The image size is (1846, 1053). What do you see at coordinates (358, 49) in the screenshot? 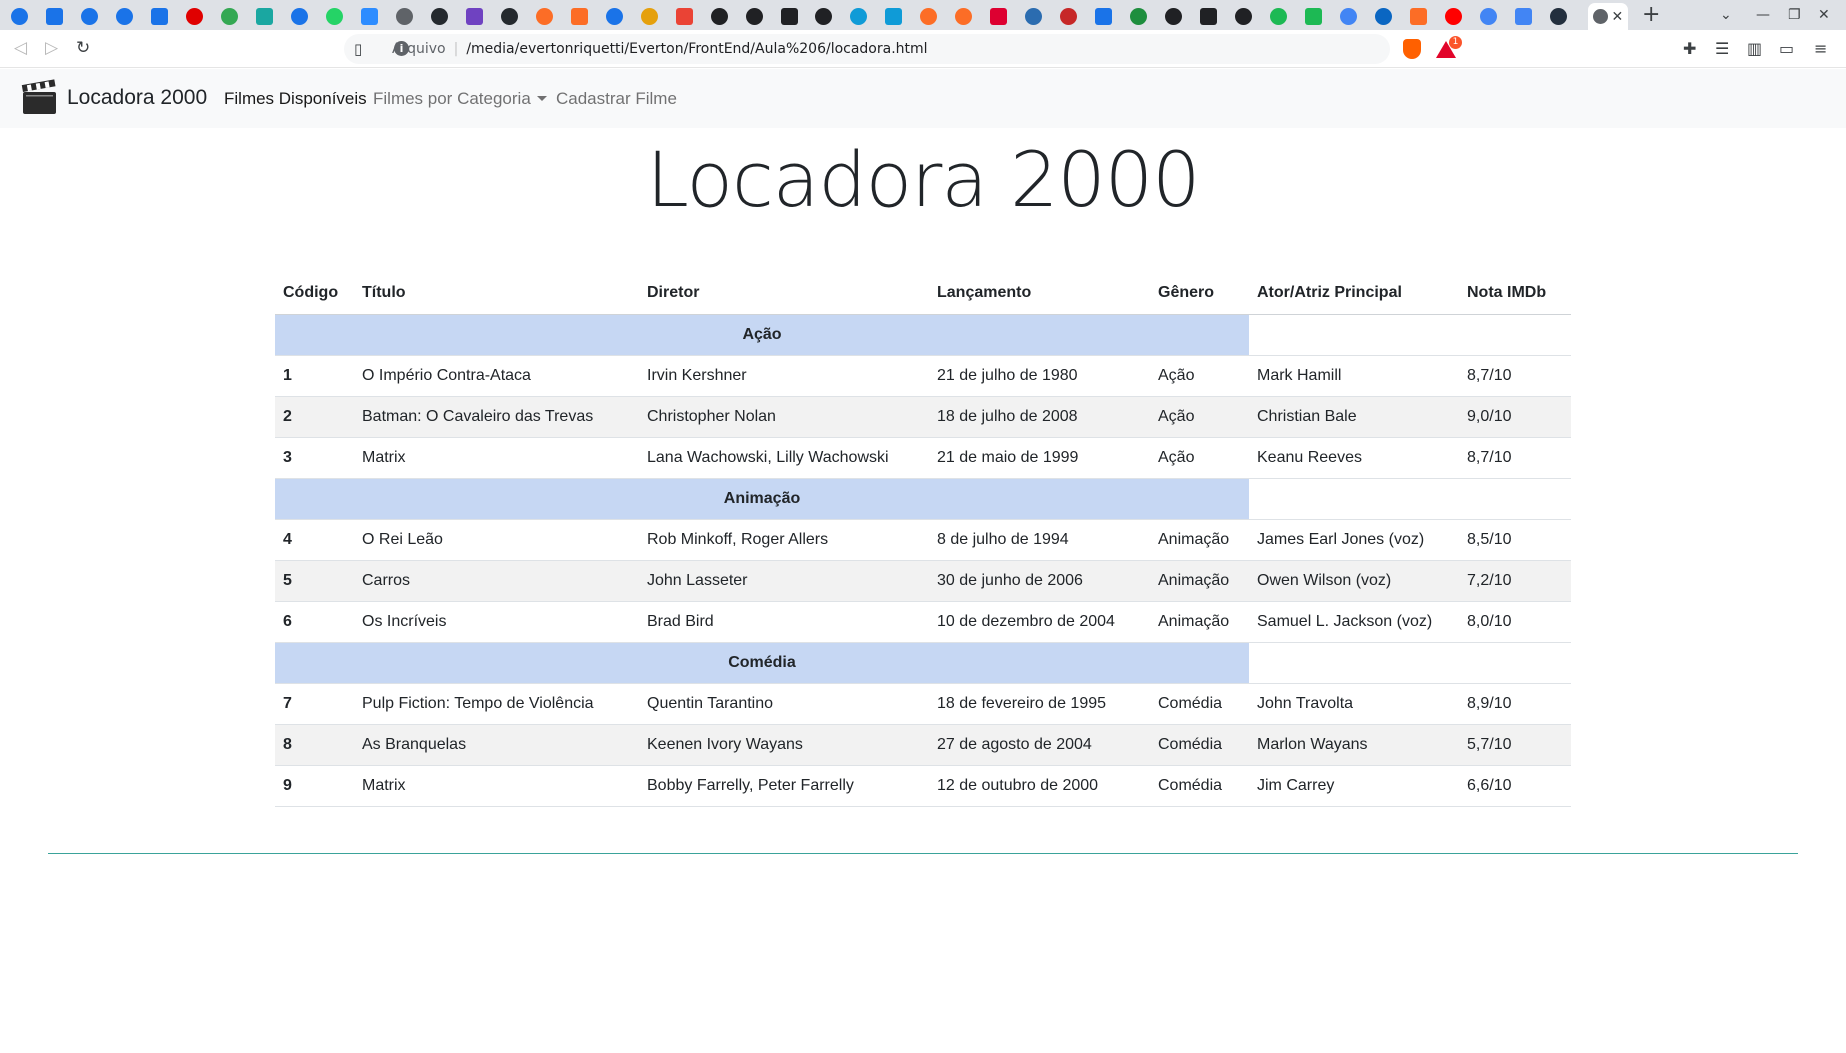
I see `bookmark-icon: ▯` at bounding box center [358, 49].